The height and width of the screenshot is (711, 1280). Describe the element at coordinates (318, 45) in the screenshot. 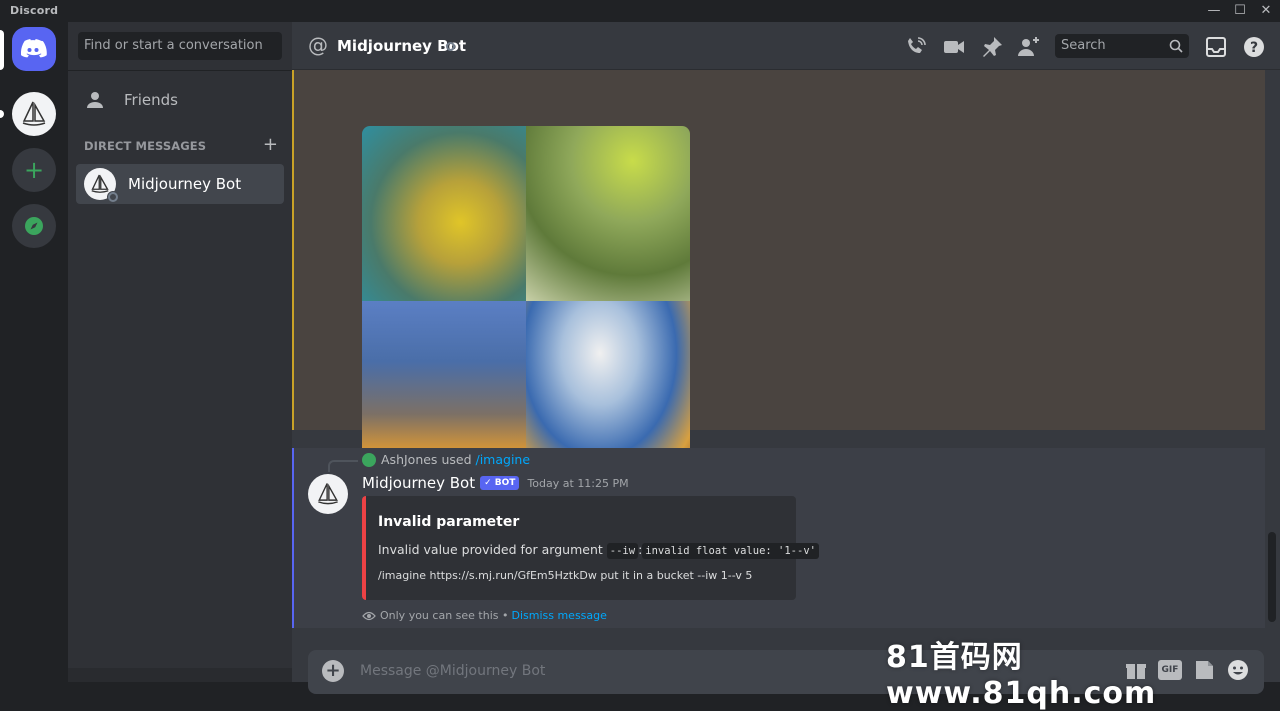

I see `at-icon: @` at that location.